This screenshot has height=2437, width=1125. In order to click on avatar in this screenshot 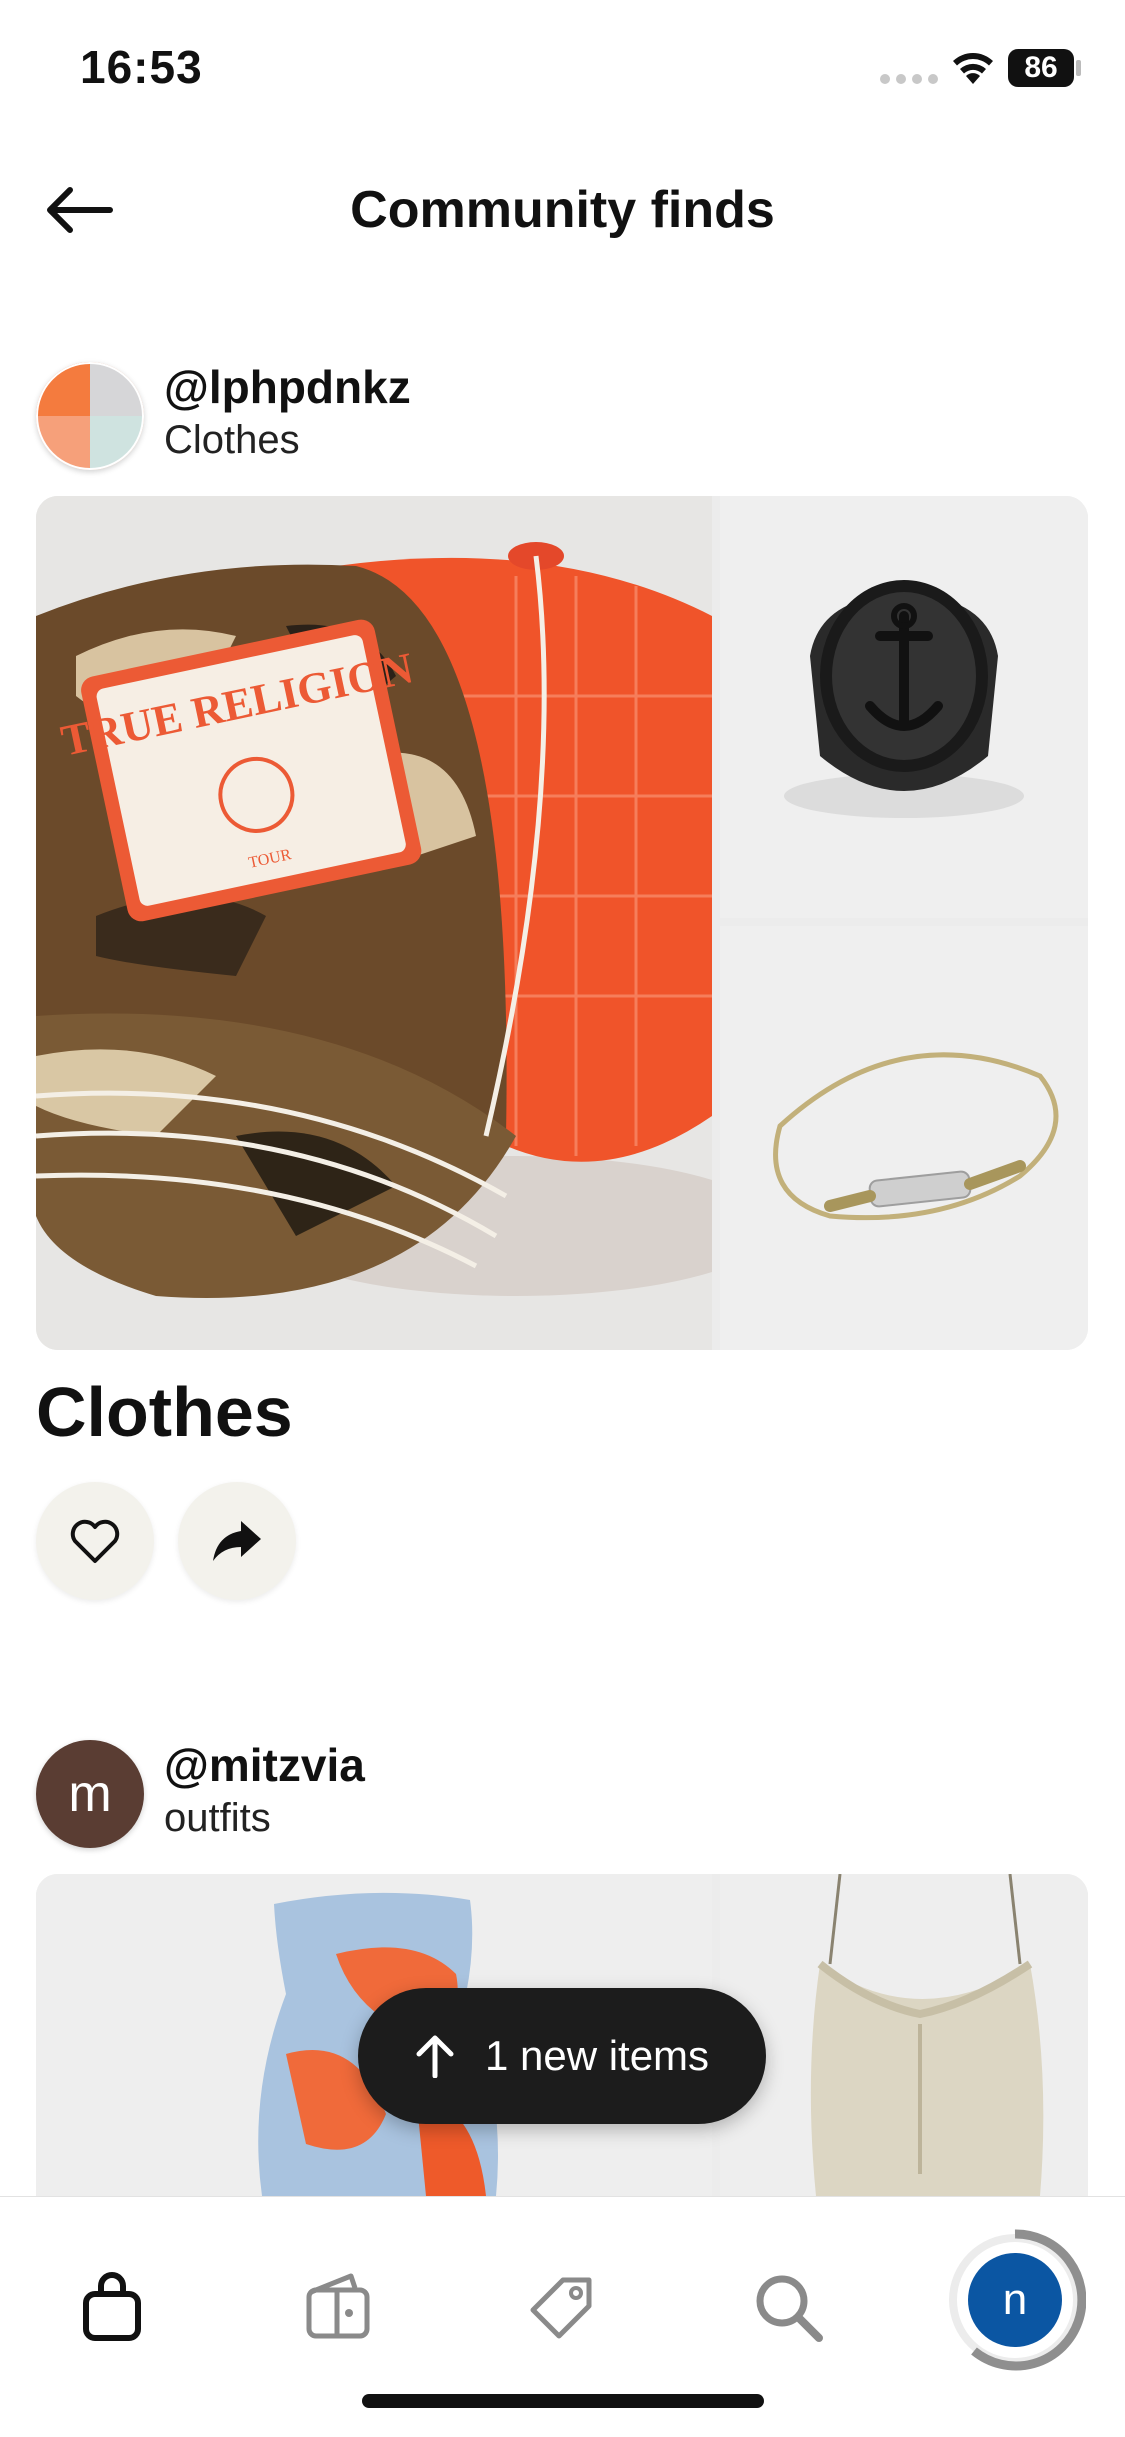, I will do `click(90, 416)`.